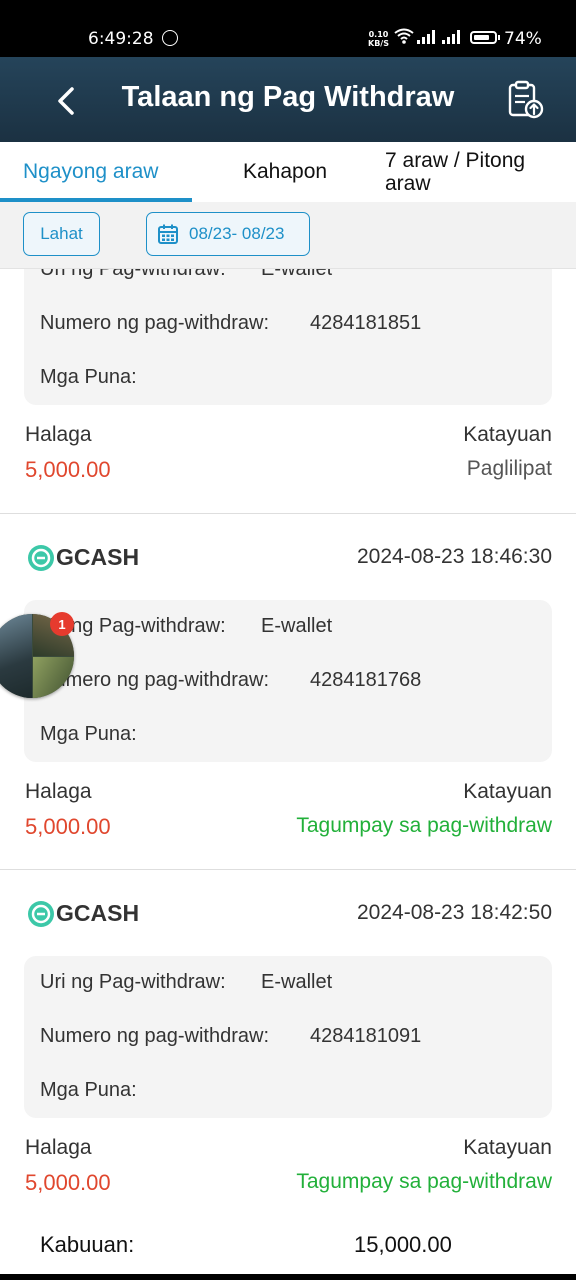 The width and height of the screenshot is (576, 1280). I want to click on withdraw-number-row: Numero ng pag-withdraw: 4284181768, so click(231, 680).